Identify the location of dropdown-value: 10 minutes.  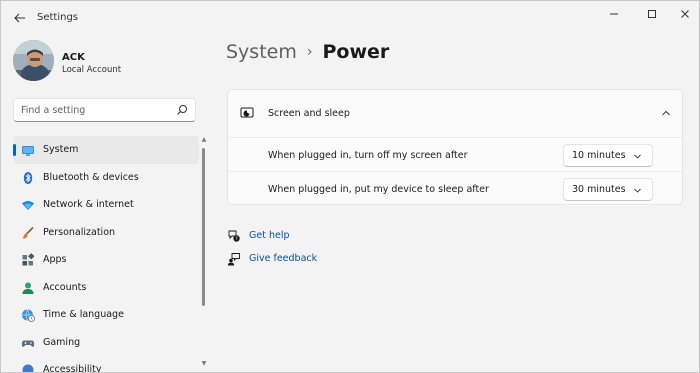
(599, 155).